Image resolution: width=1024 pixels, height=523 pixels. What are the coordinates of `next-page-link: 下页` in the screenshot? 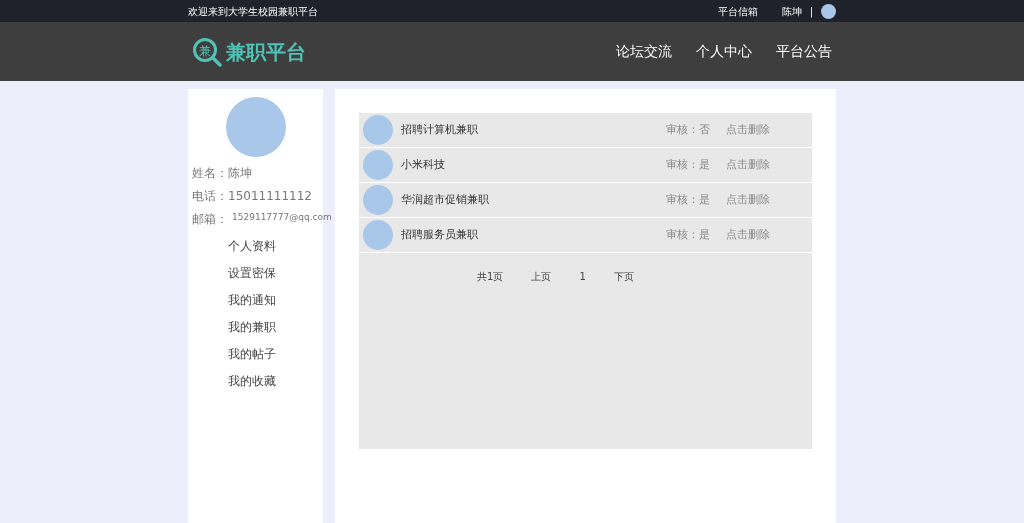 It's located at (623, 276).